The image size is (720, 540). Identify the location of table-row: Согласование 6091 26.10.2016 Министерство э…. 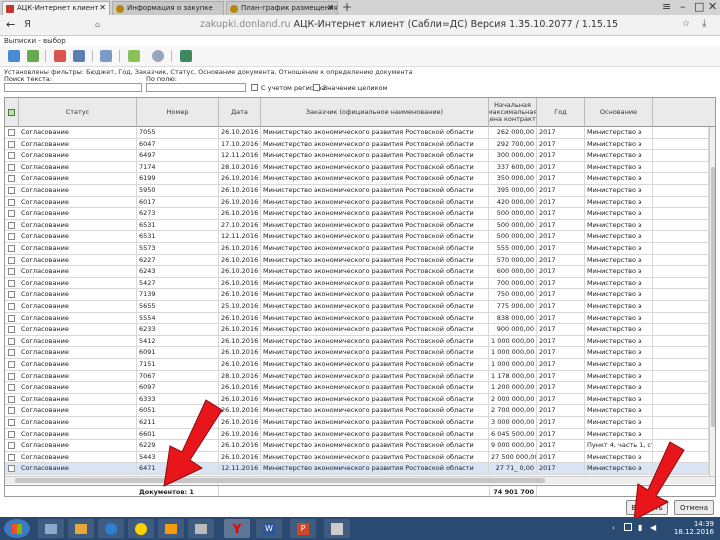
(360, 353).